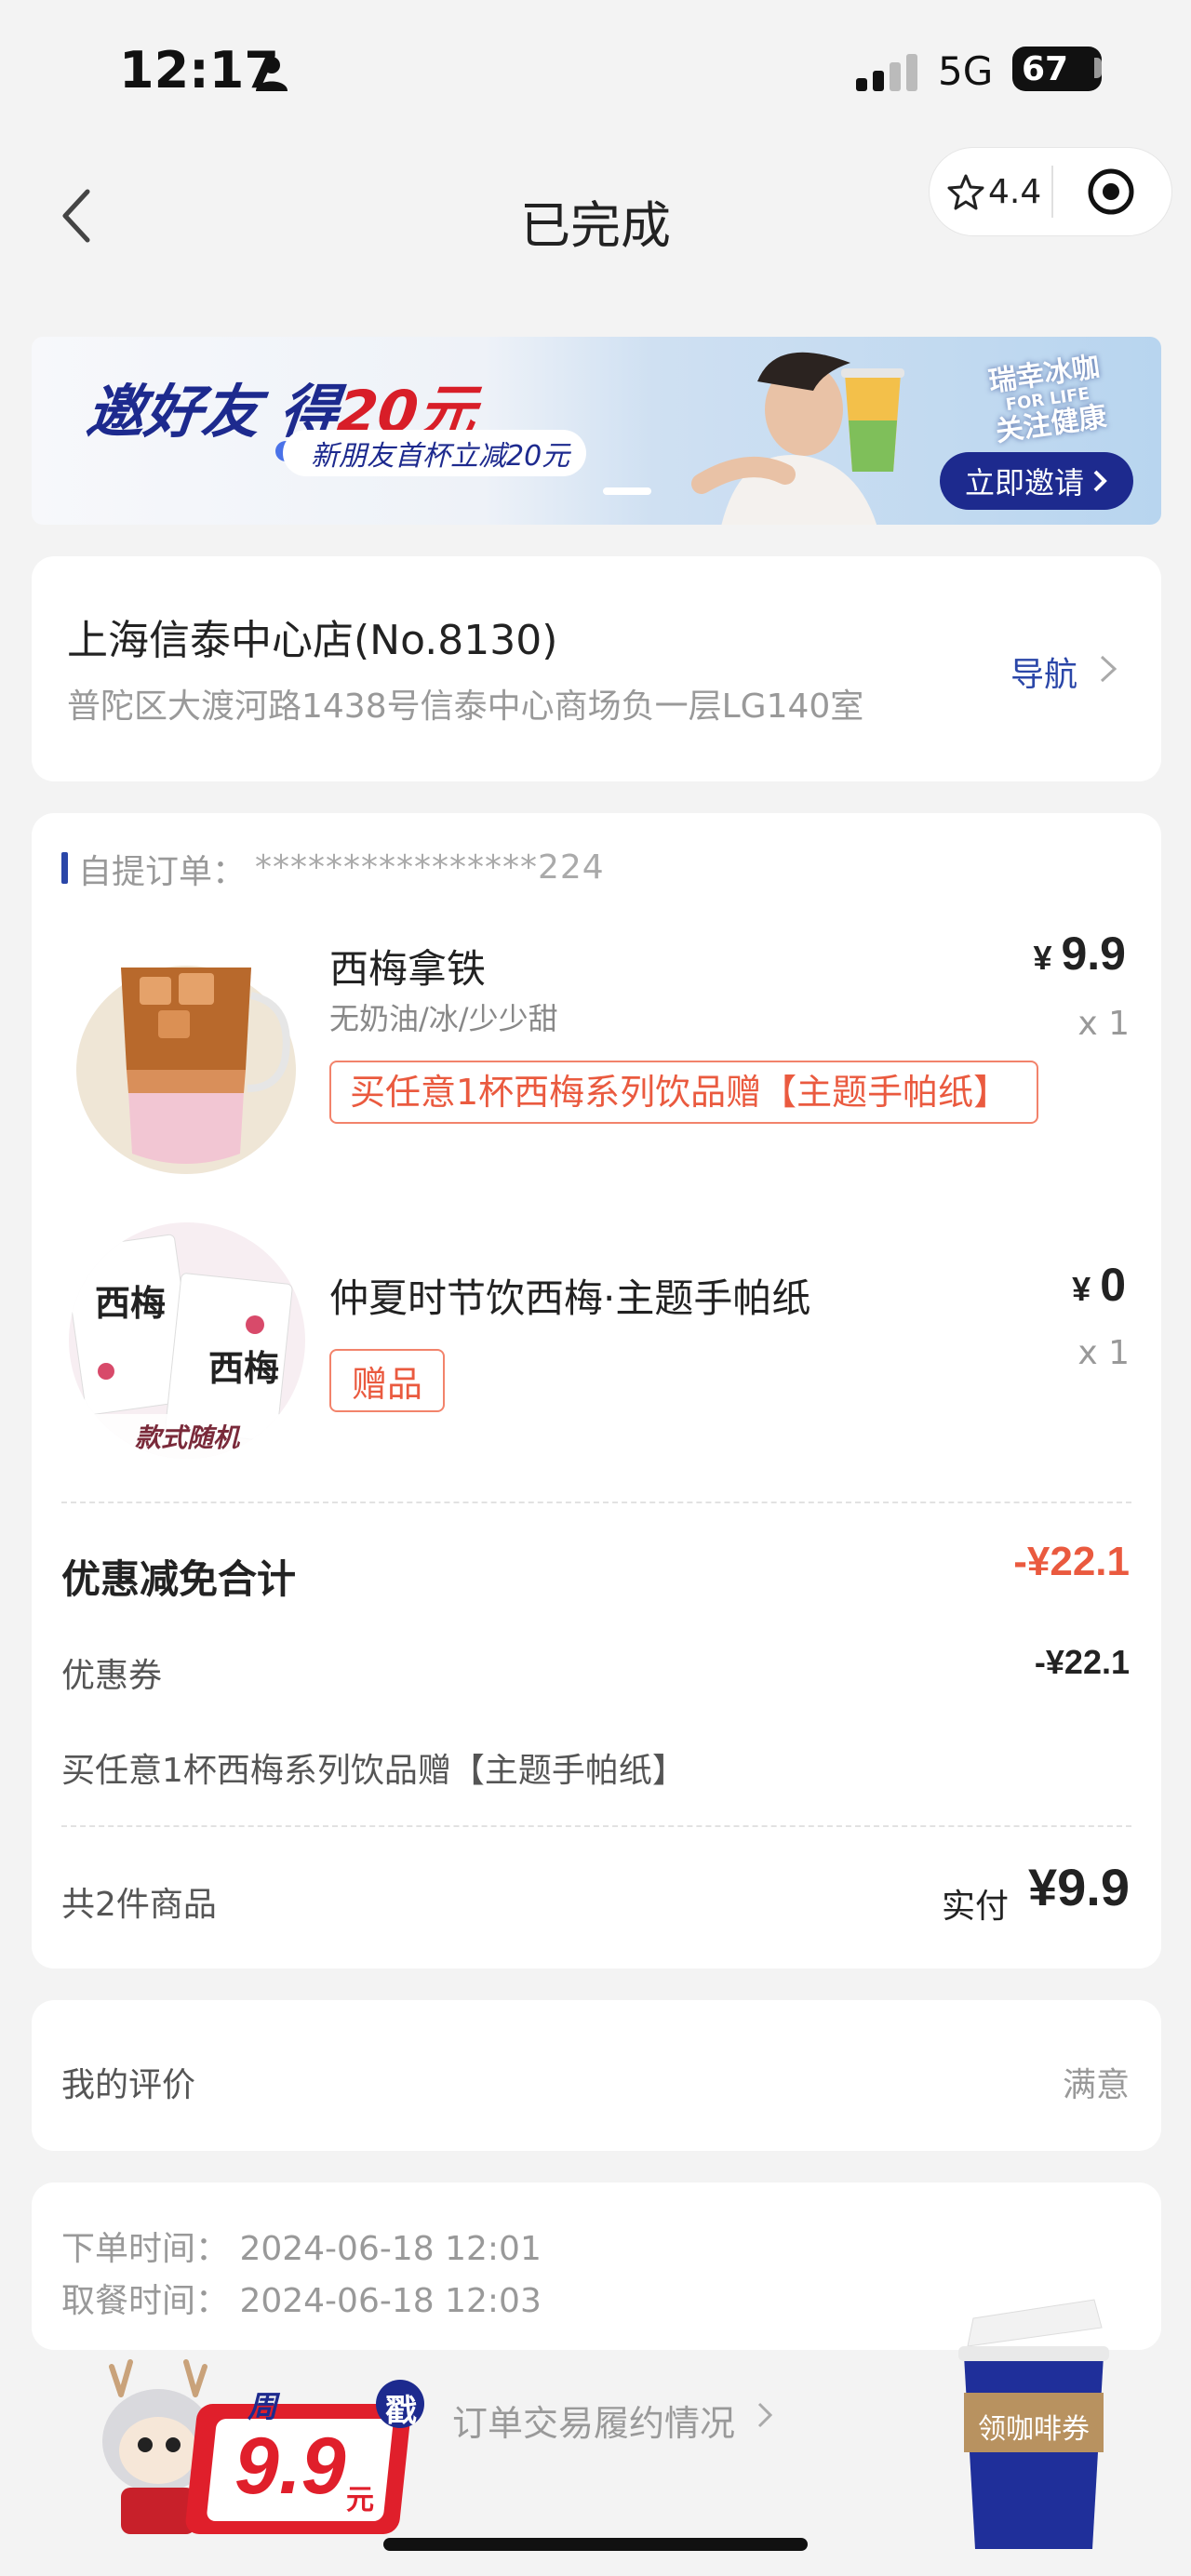 The height and width of the screenshot is (2576, 1191). Describe the element at coordinates (627, 491) in the screenshot. I see `banner-page-indicator` at that location.